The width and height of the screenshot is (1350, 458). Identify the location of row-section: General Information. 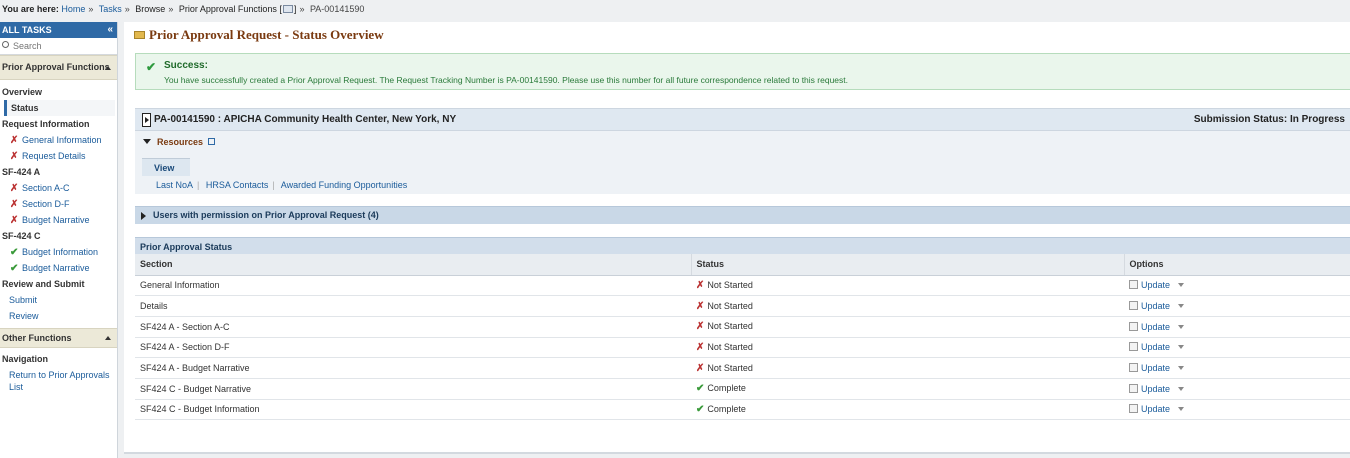
(413, 286).